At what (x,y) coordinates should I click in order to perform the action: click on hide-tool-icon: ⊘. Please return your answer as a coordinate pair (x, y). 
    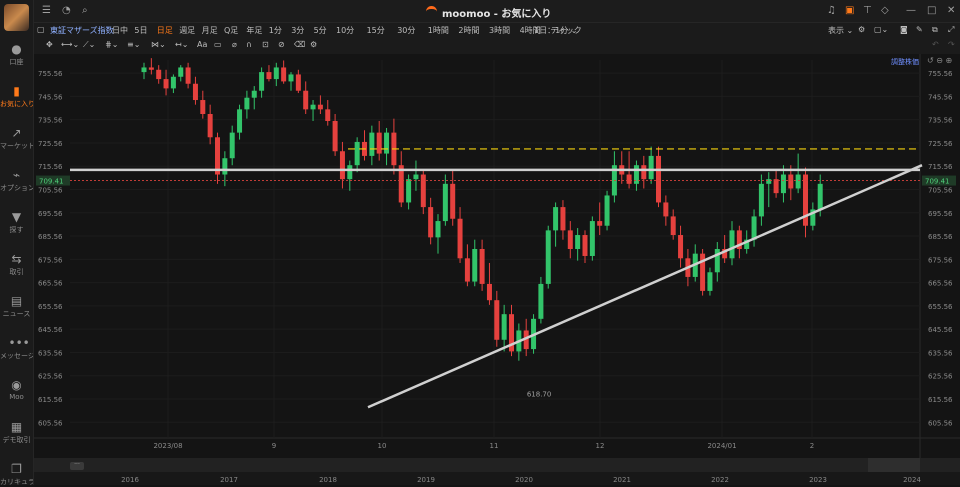
    Looking at the image, I should click on (281, 44).